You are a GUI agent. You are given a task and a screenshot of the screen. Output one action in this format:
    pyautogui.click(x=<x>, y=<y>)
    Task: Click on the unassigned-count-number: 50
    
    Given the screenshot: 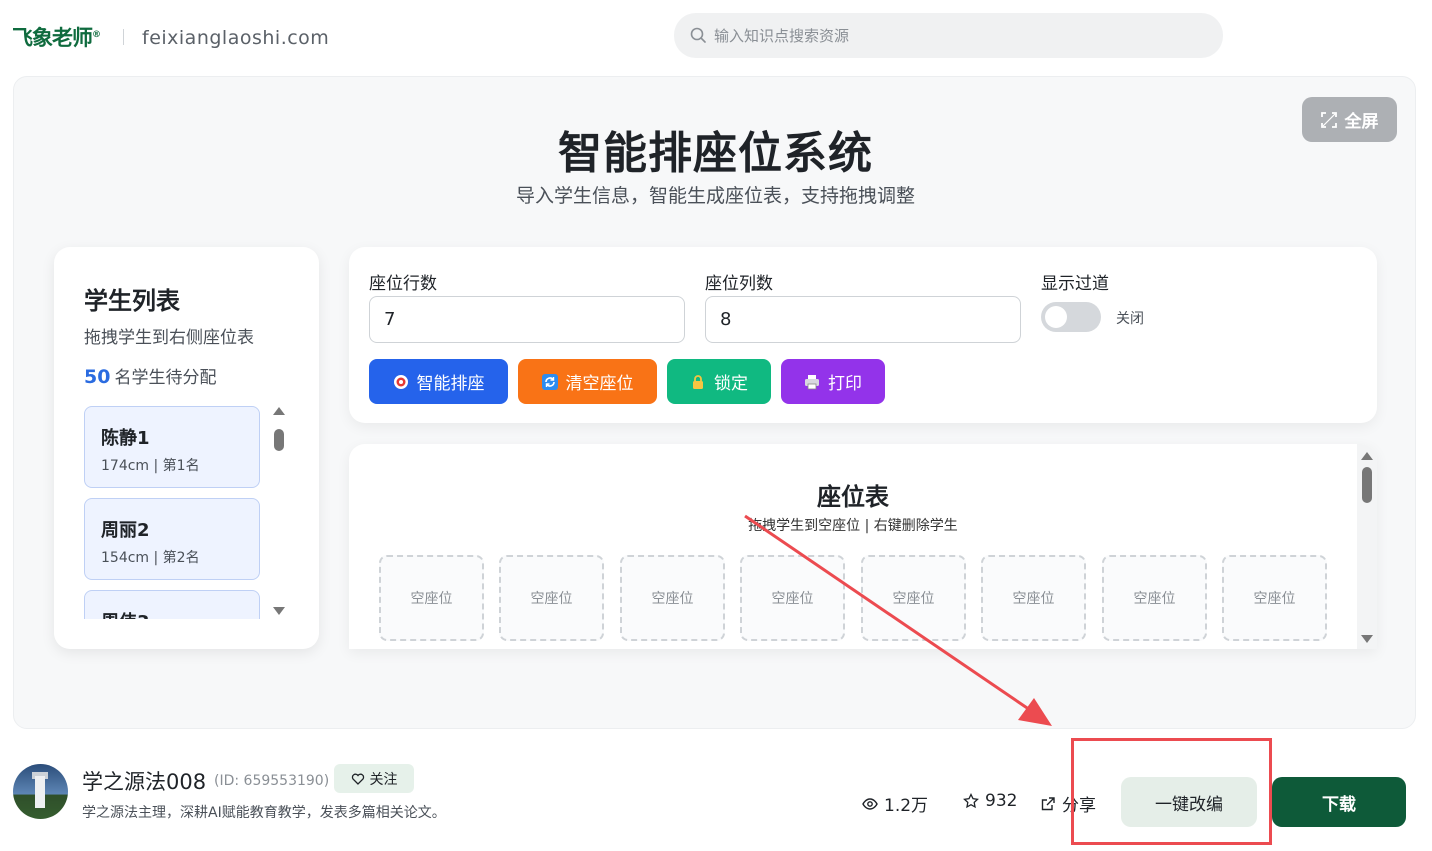 What is the action you would take?
    pyautogui.click(x=97, y=377)
    